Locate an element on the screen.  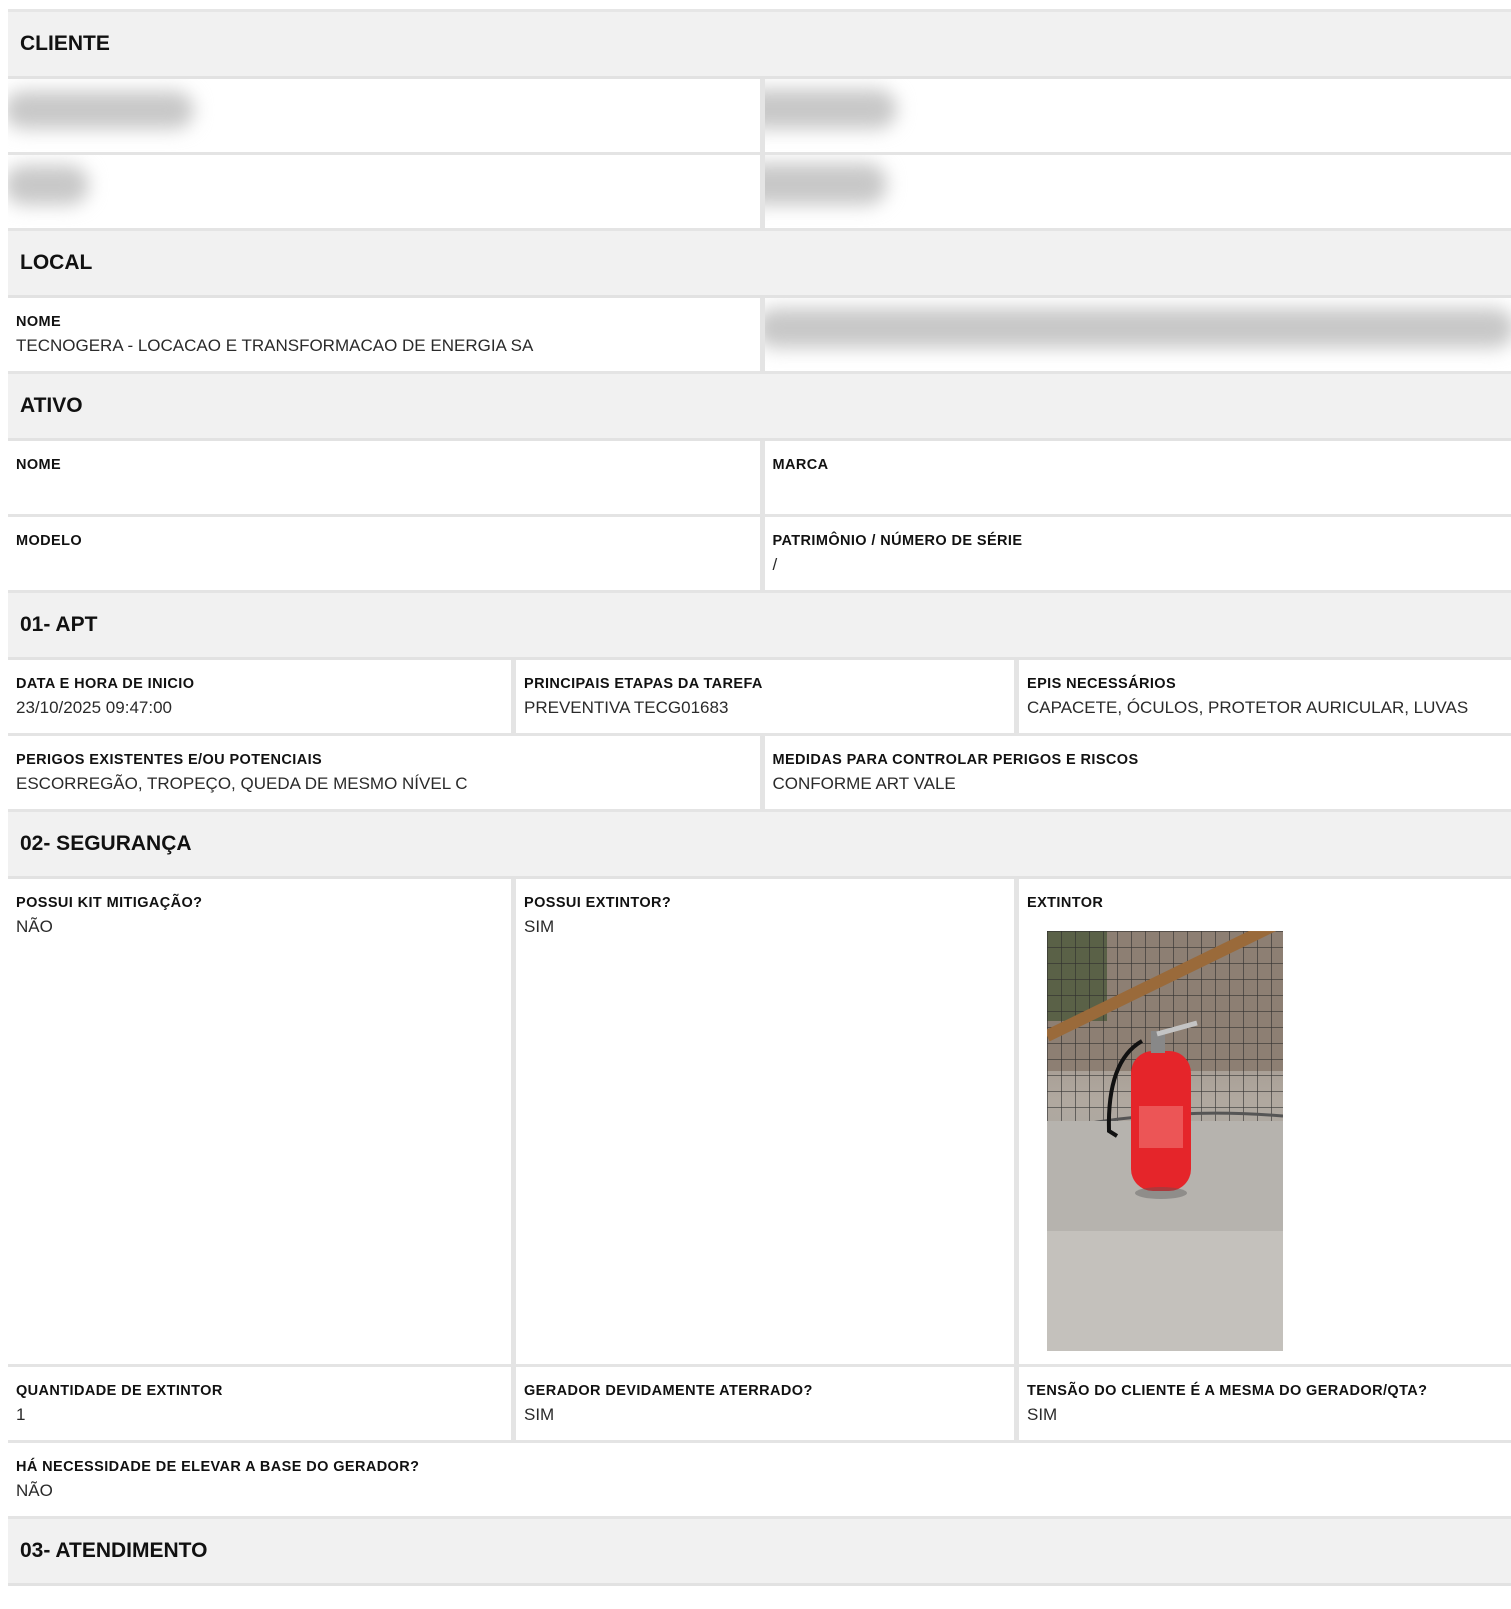
section-title: 01- APT is located at coordinates (59, 624).